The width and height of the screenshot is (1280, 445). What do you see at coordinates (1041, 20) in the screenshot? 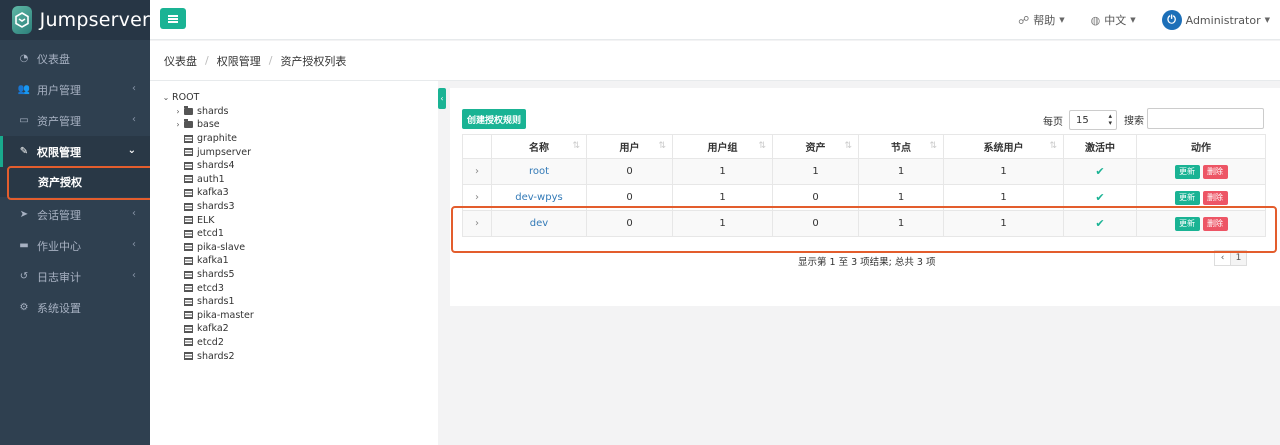
I see `help-menu: ☍ 帮助 ▼` at bounding box center [1041, 20].